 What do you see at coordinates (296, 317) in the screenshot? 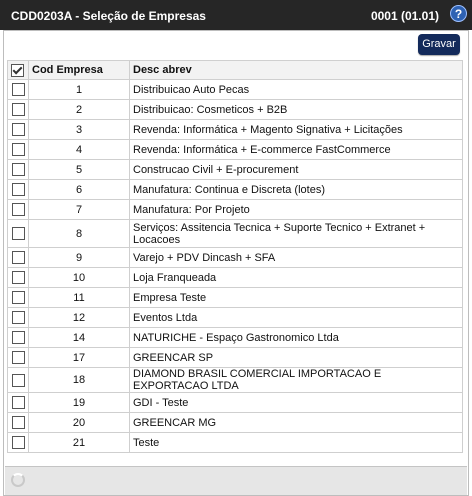
I see `company-desc-cell: Eventos Ltda` at bounding box center [296, 317].